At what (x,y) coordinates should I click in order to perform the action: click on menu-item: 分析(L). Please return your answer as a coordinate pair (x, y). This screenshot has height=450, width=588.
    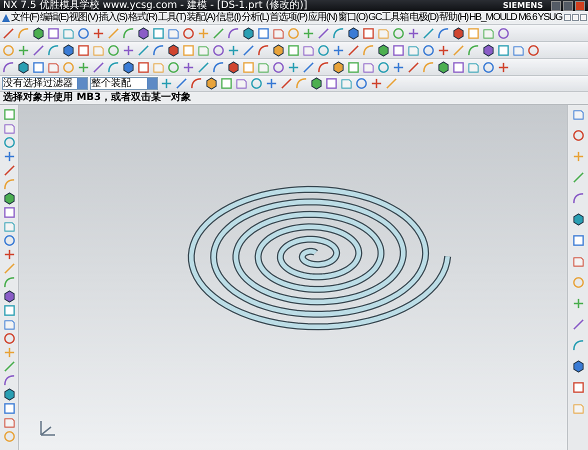
    Looking at the image, I should click on (255, 18).